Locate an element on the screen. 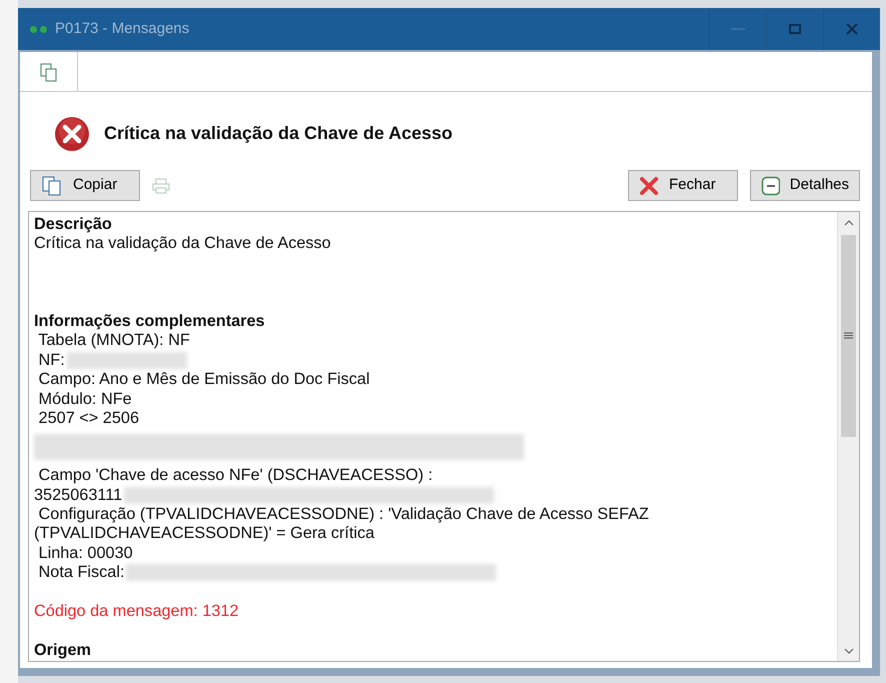  section-heading: Informações complementares is located at coordinates (149, 321).